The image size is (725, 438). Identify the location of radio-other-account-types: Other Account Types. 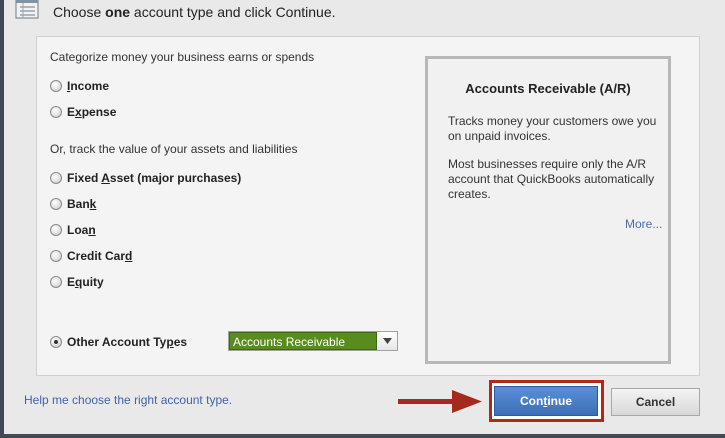
(118, 342).